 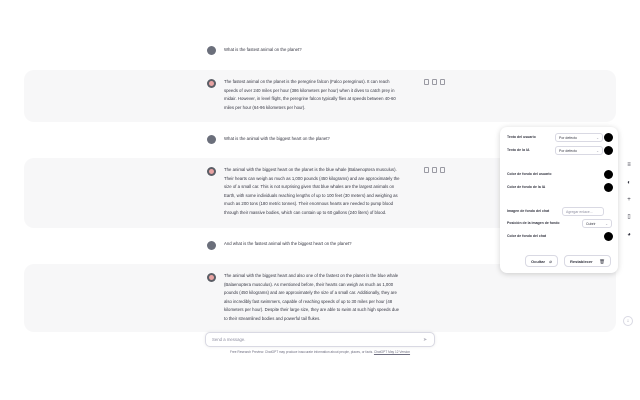 I want to click on chat-bg-image-label: Imagen de fondo del chat, so click(x=528, y=211).